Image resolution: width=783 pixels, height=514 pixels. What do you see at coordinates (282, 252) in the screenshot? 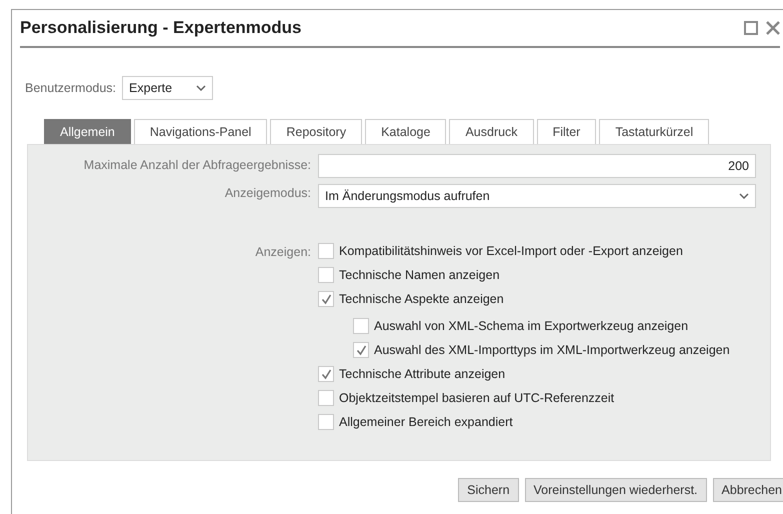
I see `field-label: Anzeigen:` at bounding box center [282, 252].